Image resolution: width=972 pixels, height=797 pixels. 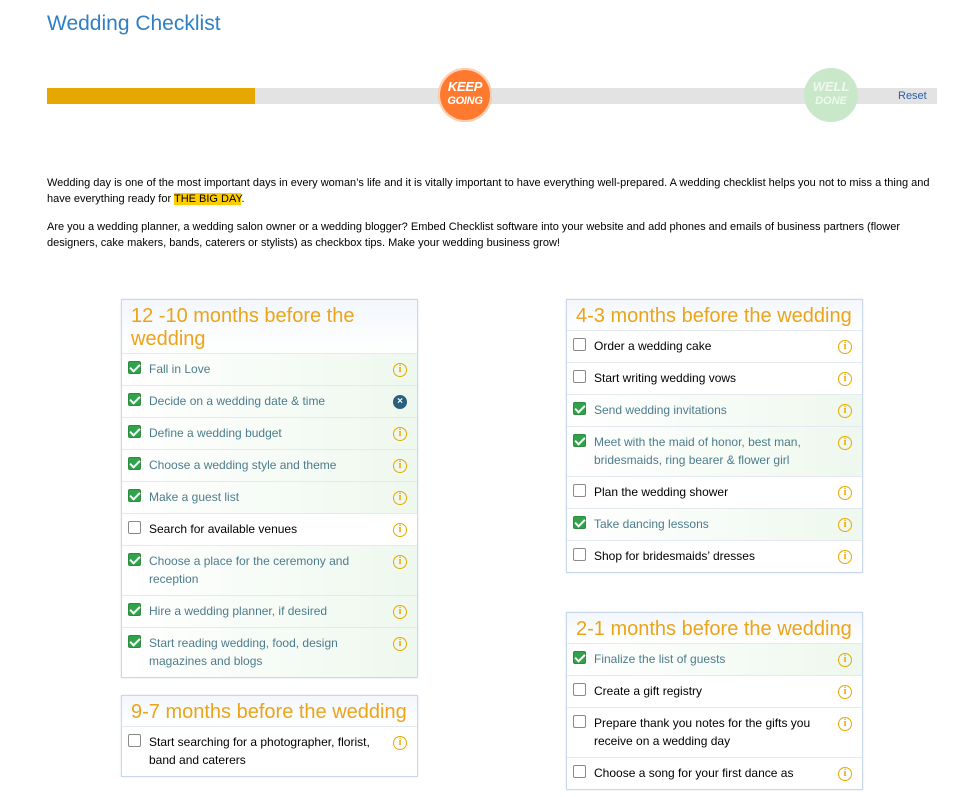 What do you see at coordinates (714, 524) in the screenshot?
I see `checklist-item: Take dancing lessons i` at bounding box center [714, 524].